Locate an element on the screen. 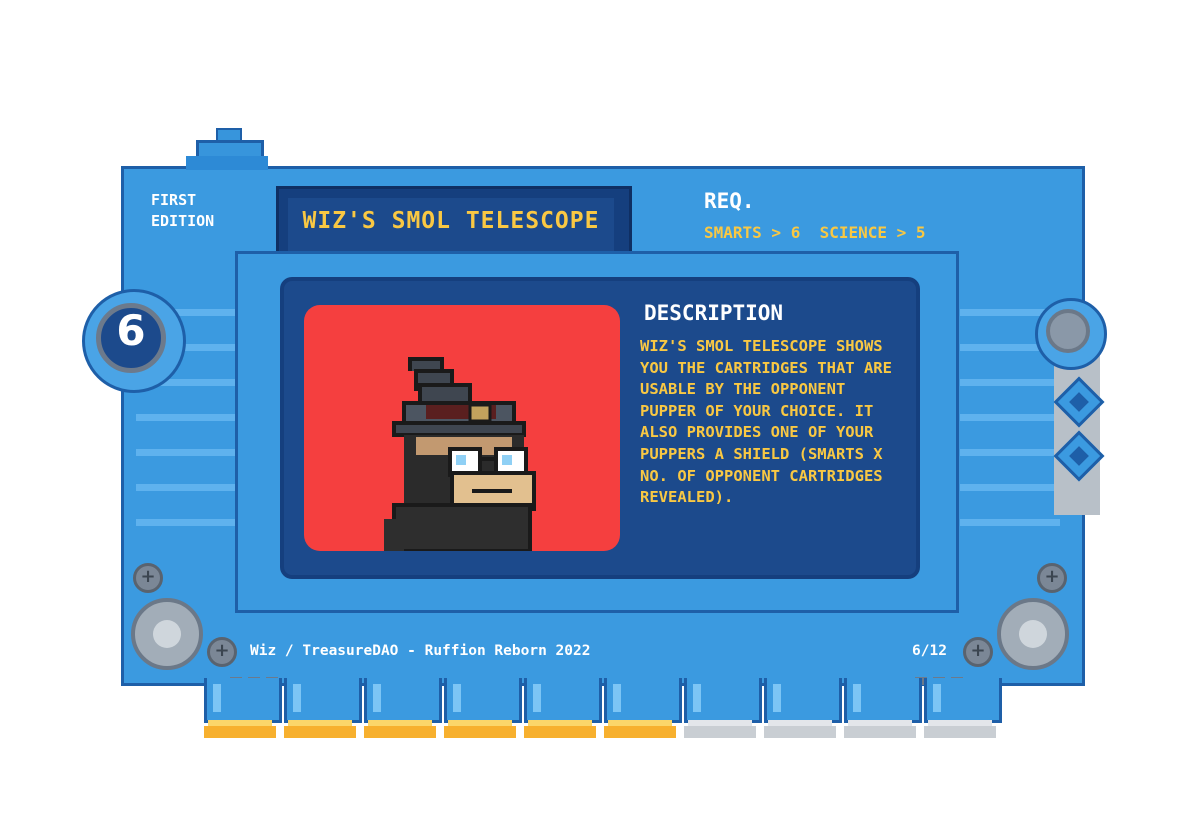 This screenshot has height=835, width=1180. cost-value: 6 is located at coordinates (131, 330).